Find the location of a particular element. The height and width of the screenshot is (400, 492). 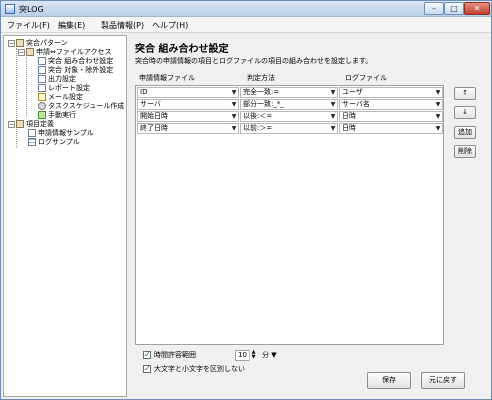

time-tolerance-label: 時間許容範囲 is located at coordinates (175, 355).